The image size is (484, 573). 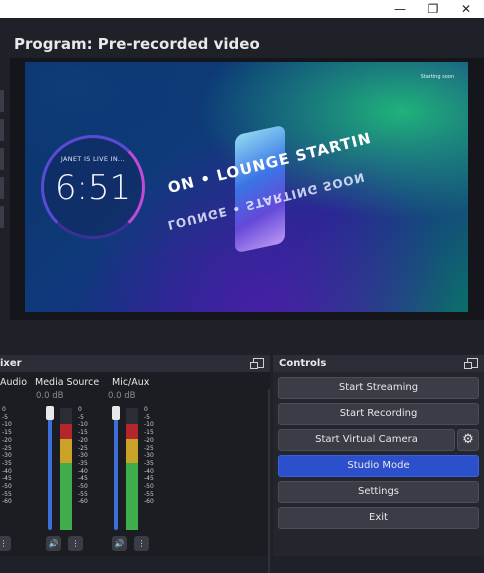 What do you see at coordinates (14, 382) in the screenshot?
I see `channel-name: Audio` at bounding box center [14, 382].